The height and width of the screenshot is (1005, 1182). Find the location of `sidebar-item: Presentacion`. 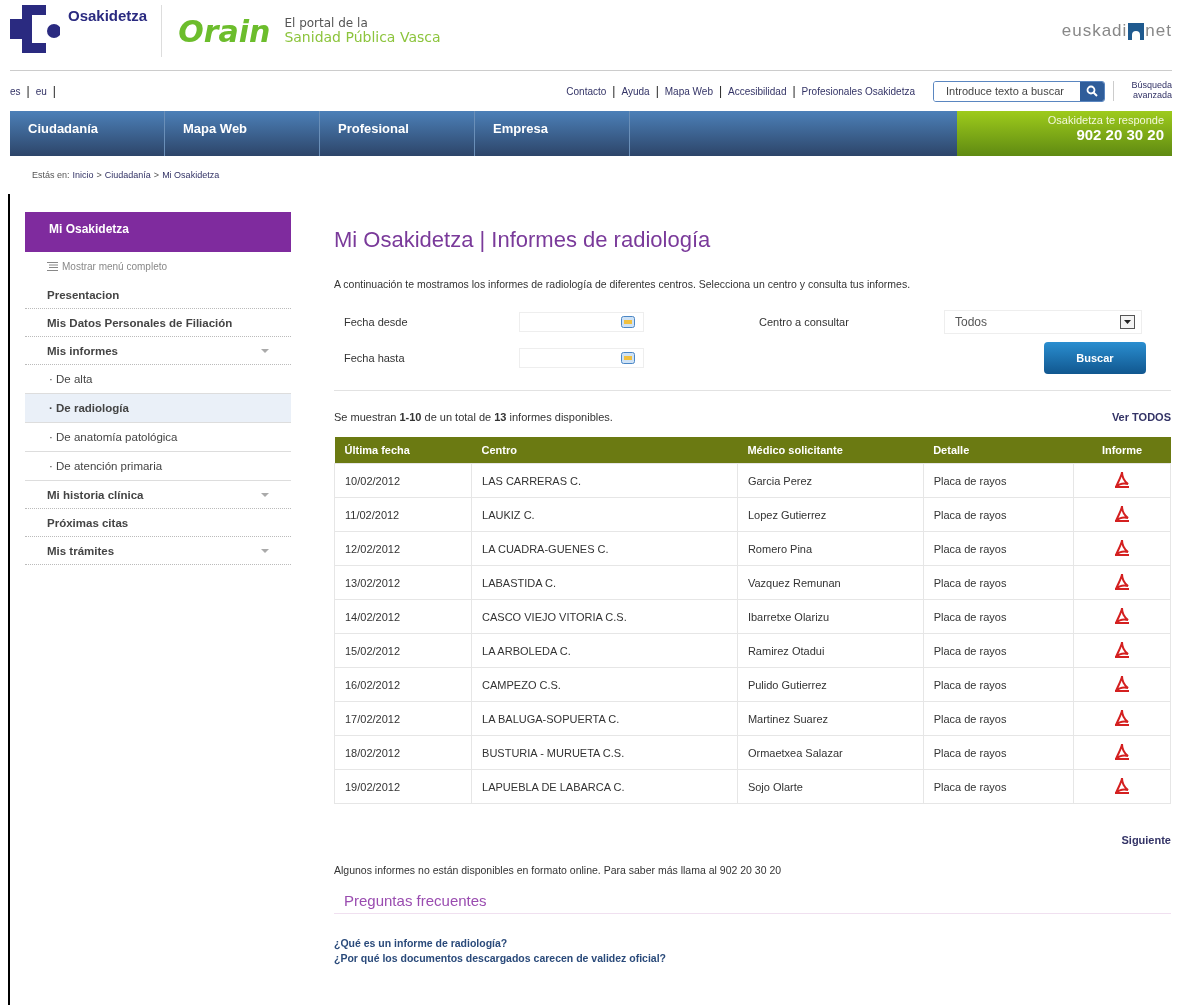

sidebar-item: Presentacion is located at coordinates (158, 295).